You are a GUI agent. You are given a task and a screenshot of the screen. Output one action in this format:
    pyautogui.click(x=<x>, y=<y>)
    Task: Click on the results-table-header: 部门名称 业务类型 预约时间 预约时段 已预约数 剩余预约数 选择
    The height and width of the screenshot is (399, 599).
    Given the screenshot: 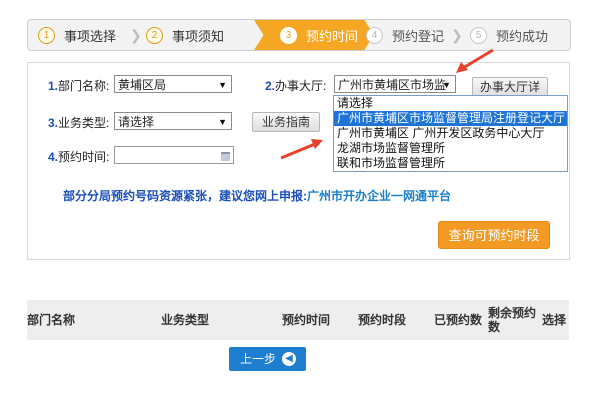 What is the action you would take?
    pyautogui.click(x=298, y=320)
    